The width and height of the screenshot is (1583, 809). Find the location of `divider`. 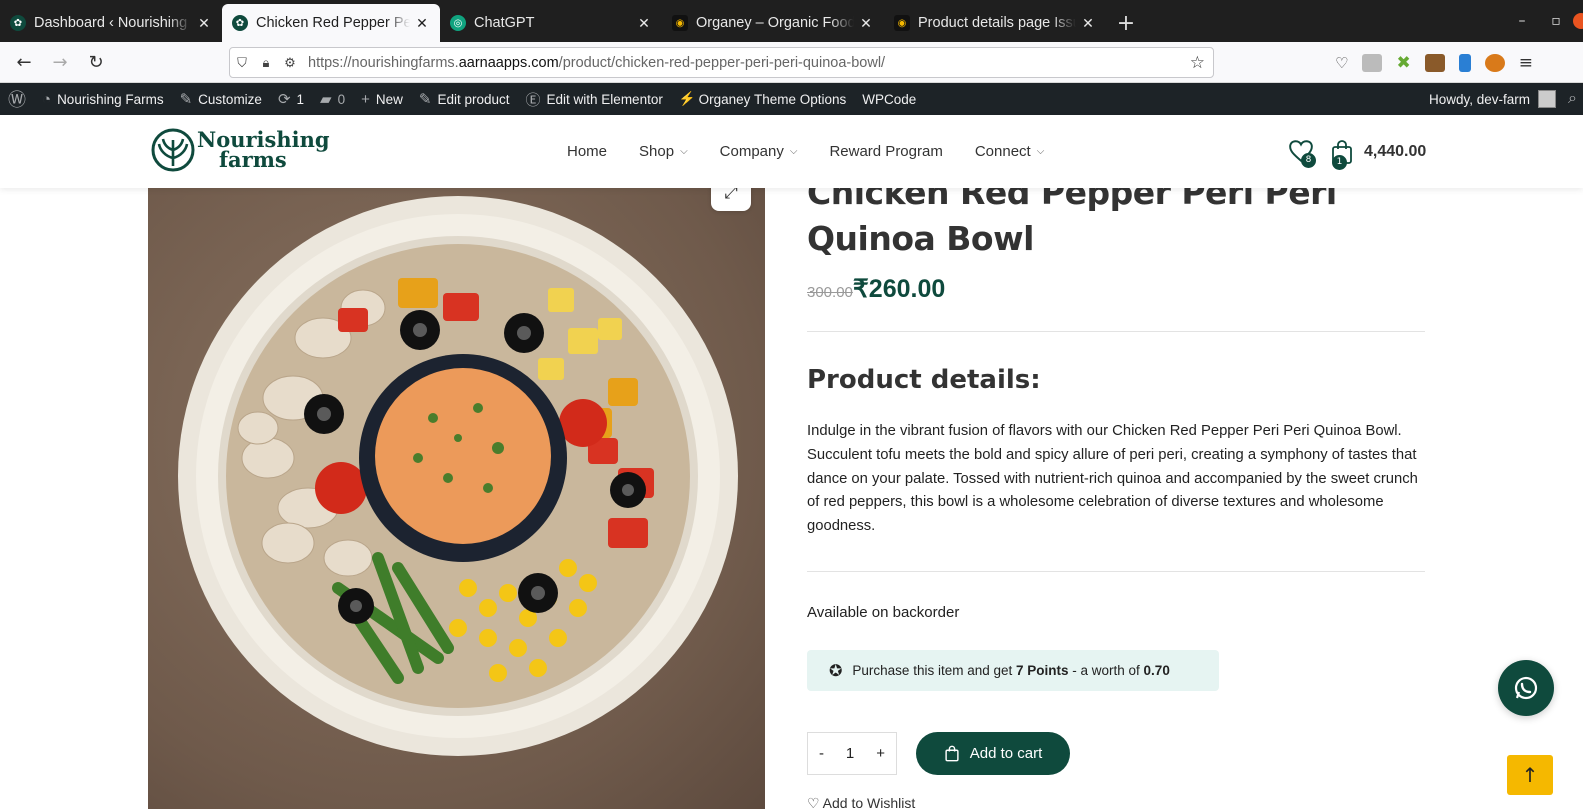

divider is located at coordinates (1116, 571).